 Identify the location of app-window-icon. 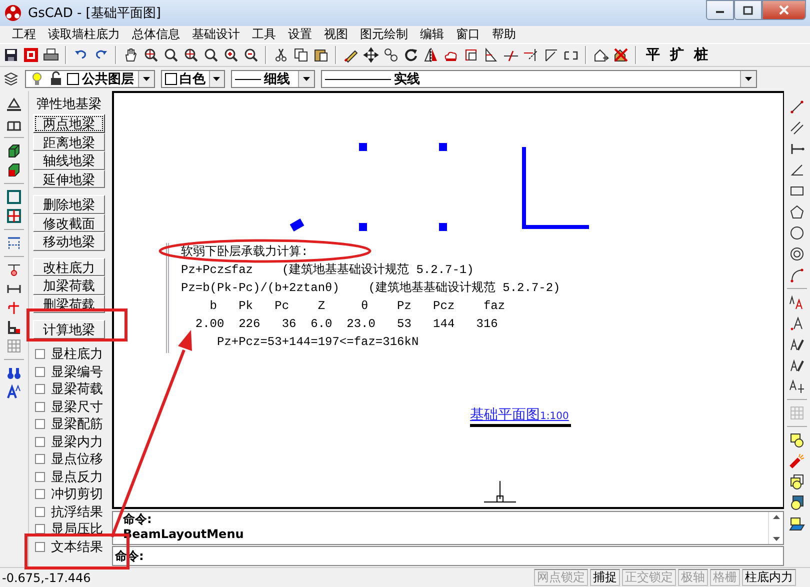
(31, 55).